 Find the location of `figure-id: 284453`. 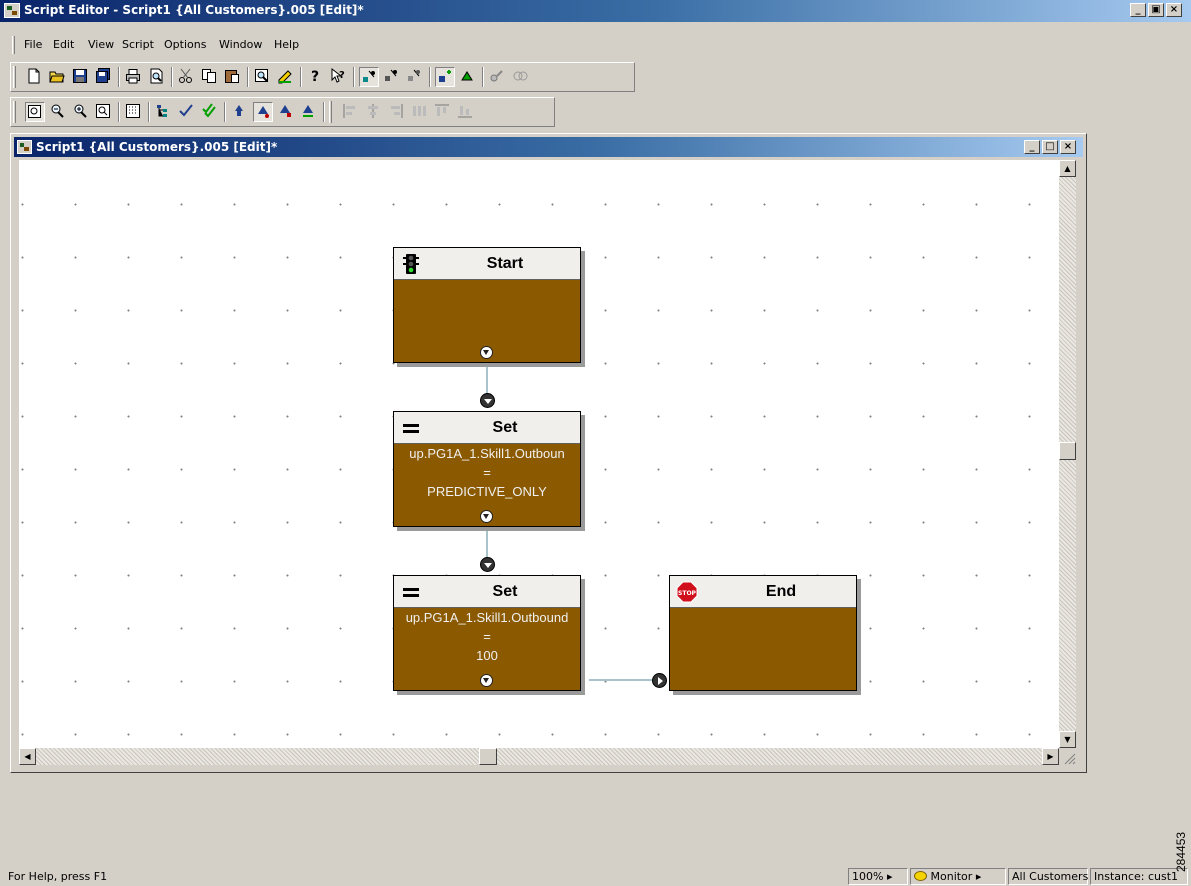

figure-id: 284453 is located at coordinates (1181, 851).